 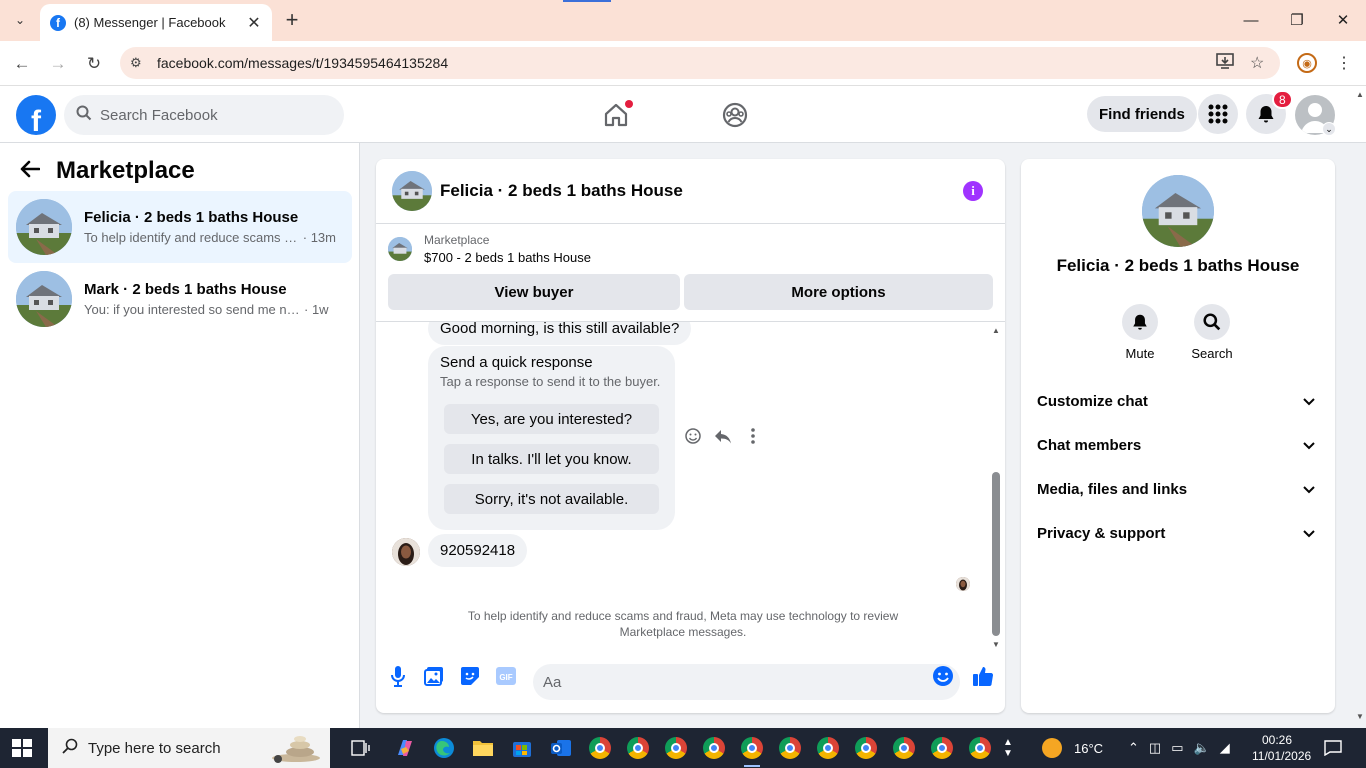 I want to click on copilot-icon, so click(x=405, y=748).